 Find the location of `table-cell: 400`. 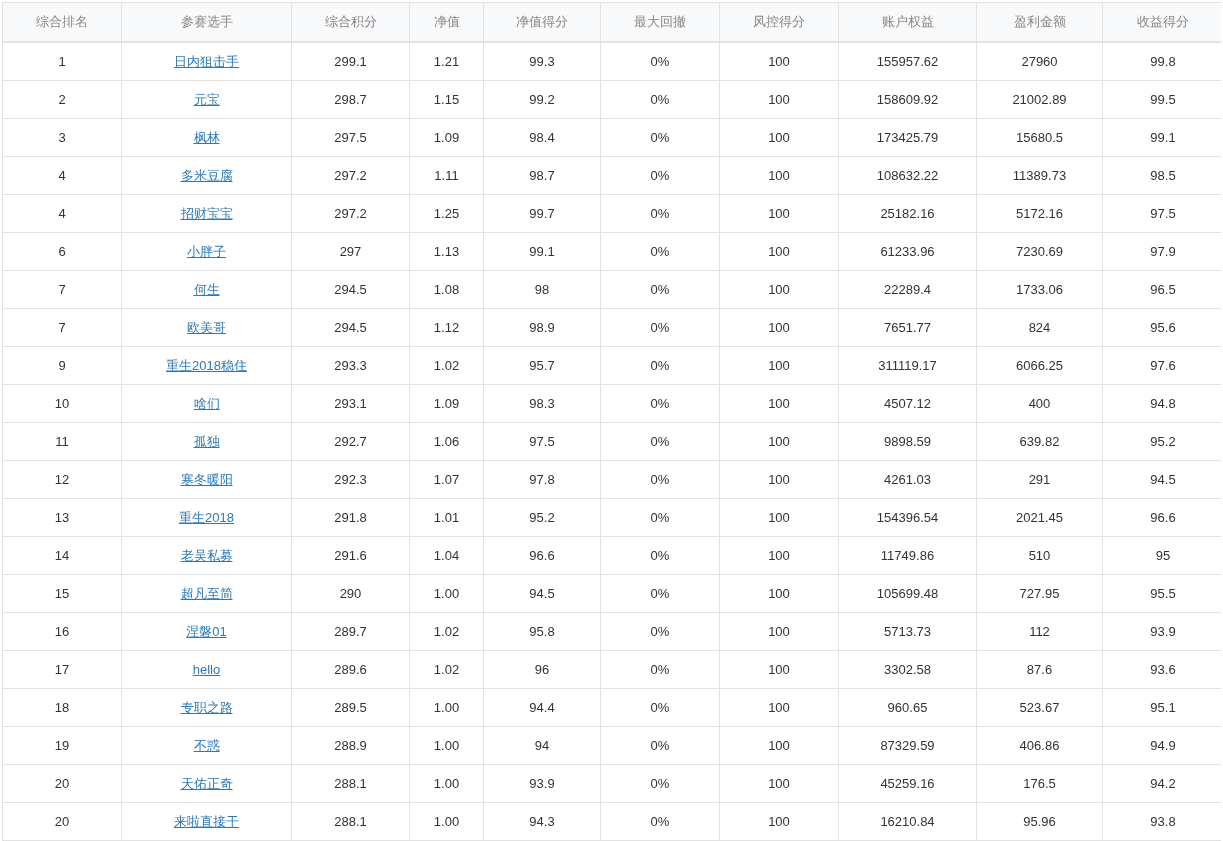

table-cell: 400 is located at coordinates (1039, 403).